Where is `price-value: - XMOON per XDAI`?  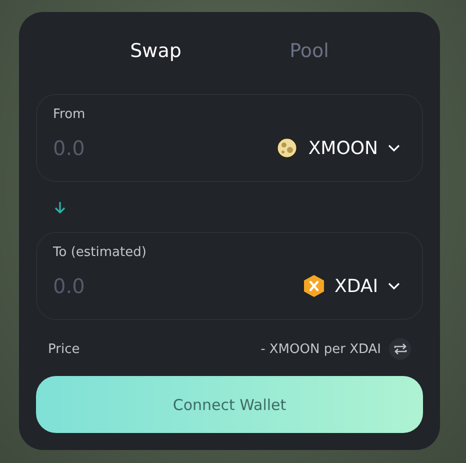 price-value: - XMOON per XDAI is located at coordinates (320, 349).